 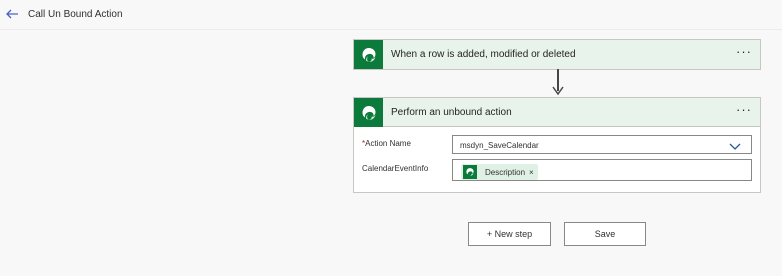 What do you see at coordinates (395, 168) in the screenshot?
I see `calendar-event-info-label: CalendarEventInfo` at bounding box center [395, 168].